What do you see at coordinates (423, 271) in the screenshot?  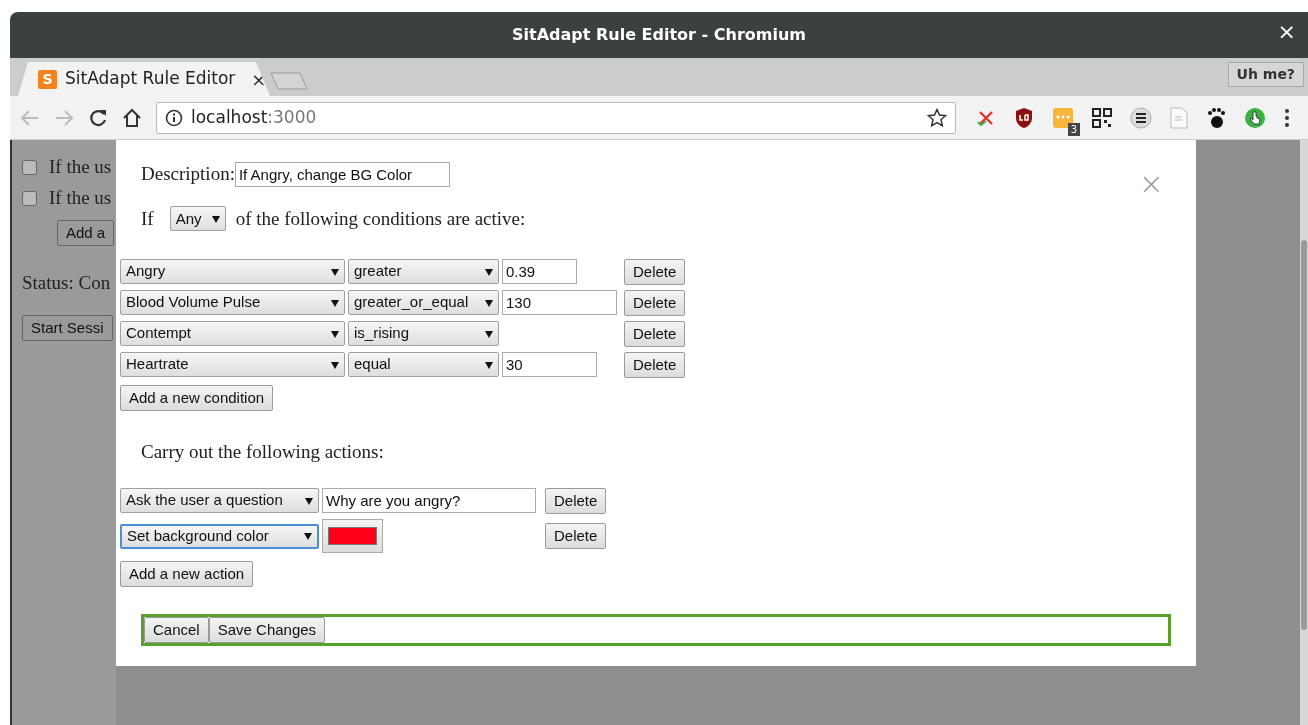 I see `operator-dropdown: greater` at bounding box center [423, 271].